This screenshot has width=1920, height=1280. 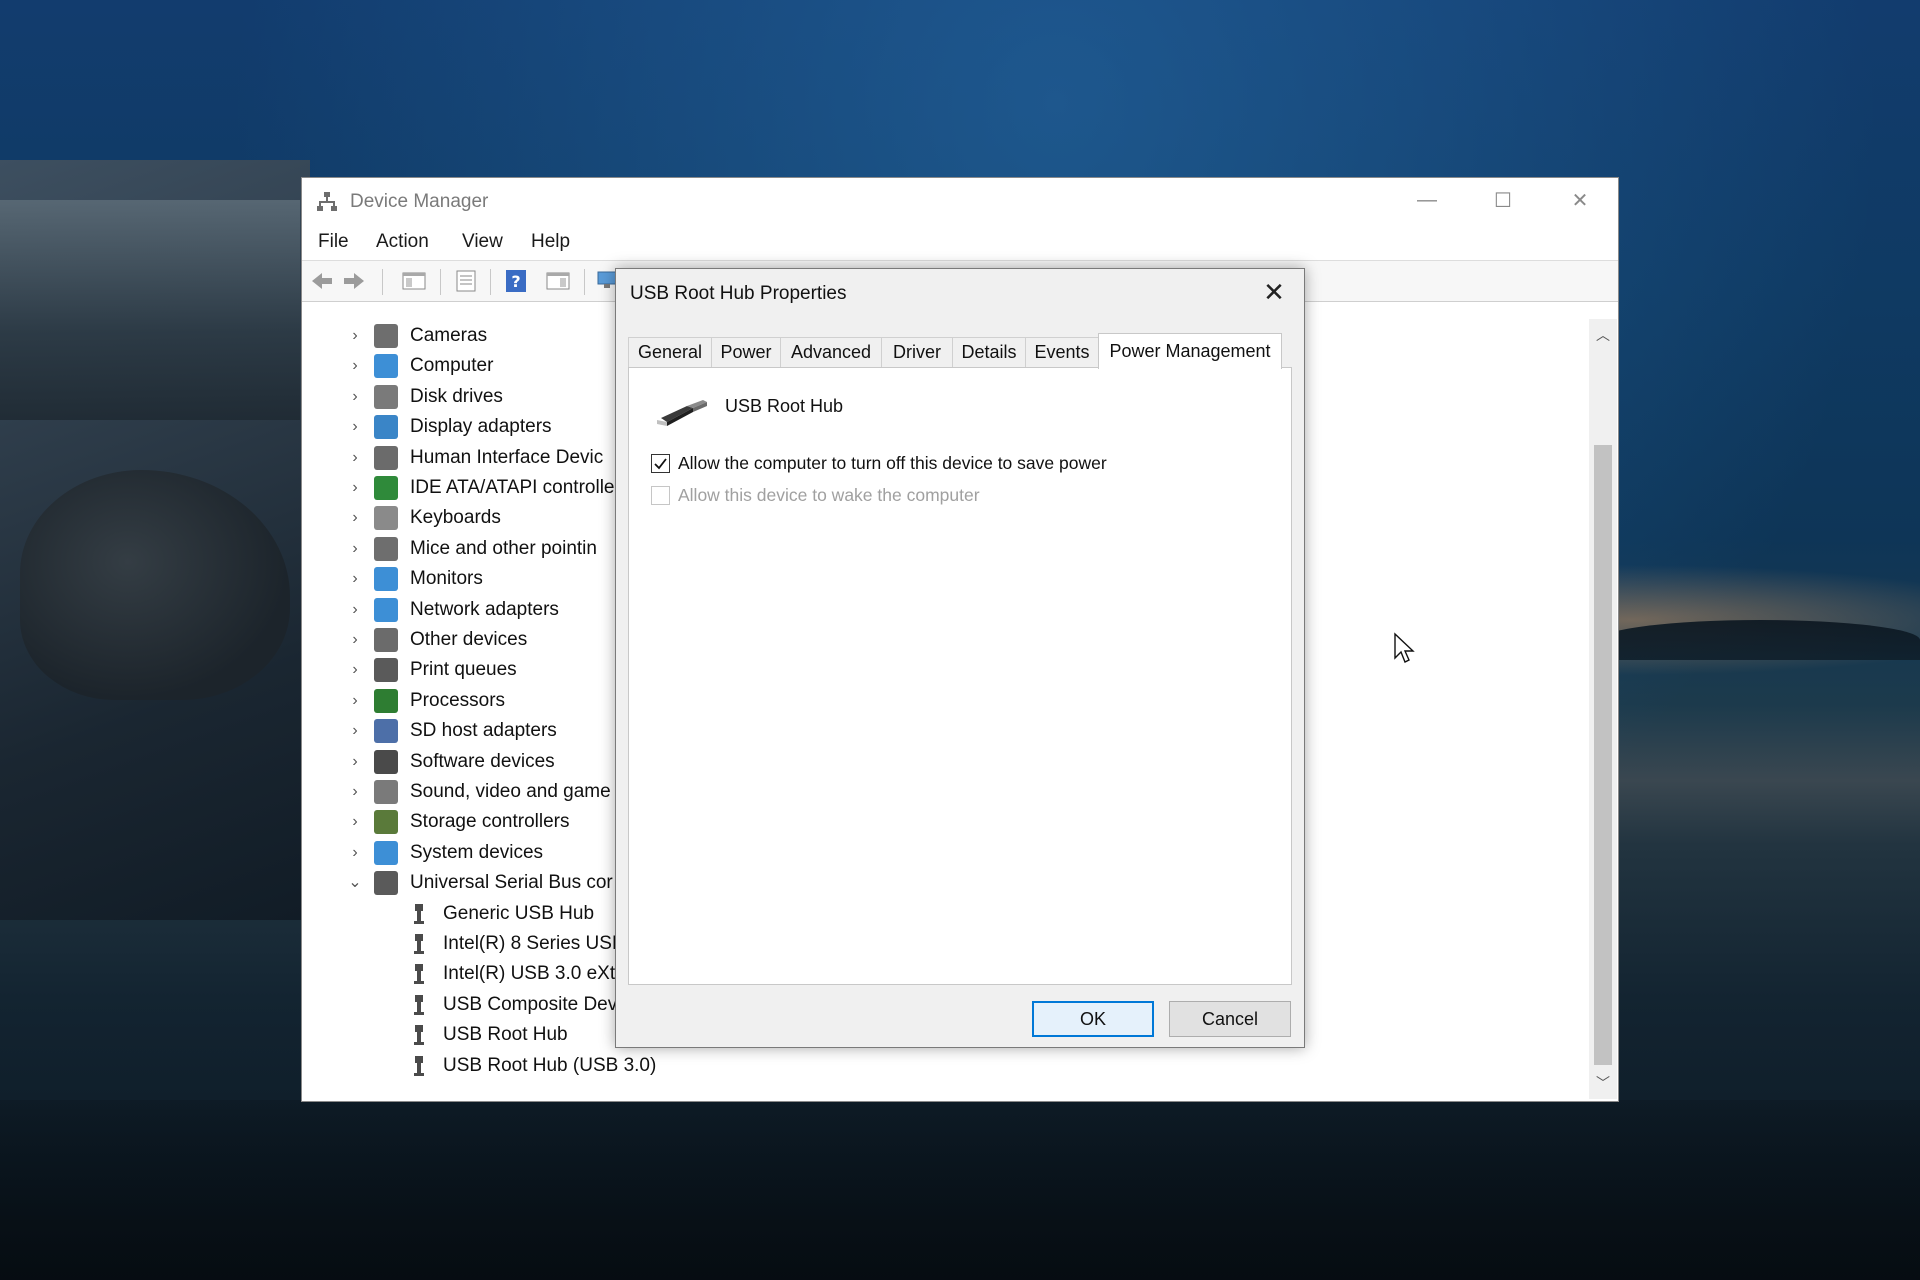 What do you see at coordinates (481, 427) in the screenshot?
I see `tree-category-item: Display adapters` at bounding box center [481, 427].